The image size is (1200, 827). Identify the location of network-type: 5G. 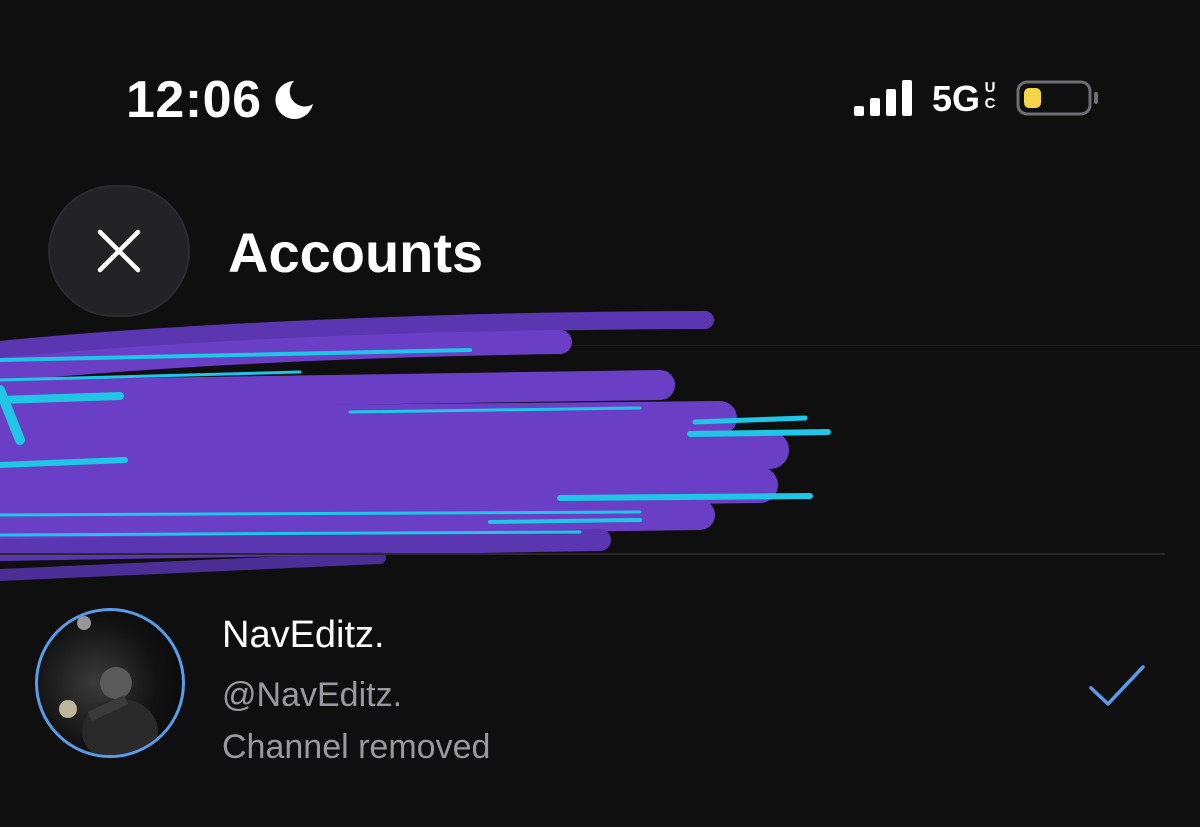
(956, 98).